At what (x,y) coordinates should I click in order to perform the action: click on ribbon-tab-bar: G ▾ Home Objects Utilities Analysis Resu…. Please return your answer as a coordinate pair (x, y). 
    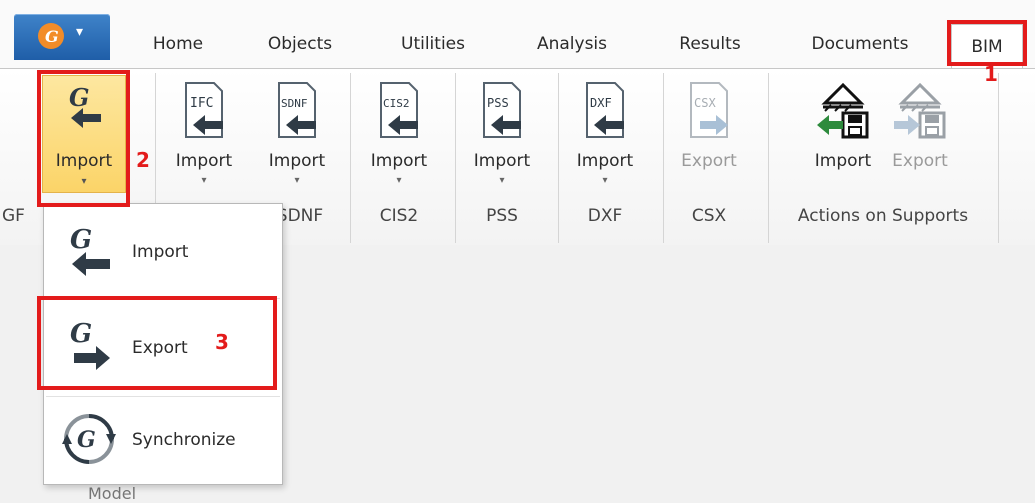
    Looking at the image, I should click on (517, 34).